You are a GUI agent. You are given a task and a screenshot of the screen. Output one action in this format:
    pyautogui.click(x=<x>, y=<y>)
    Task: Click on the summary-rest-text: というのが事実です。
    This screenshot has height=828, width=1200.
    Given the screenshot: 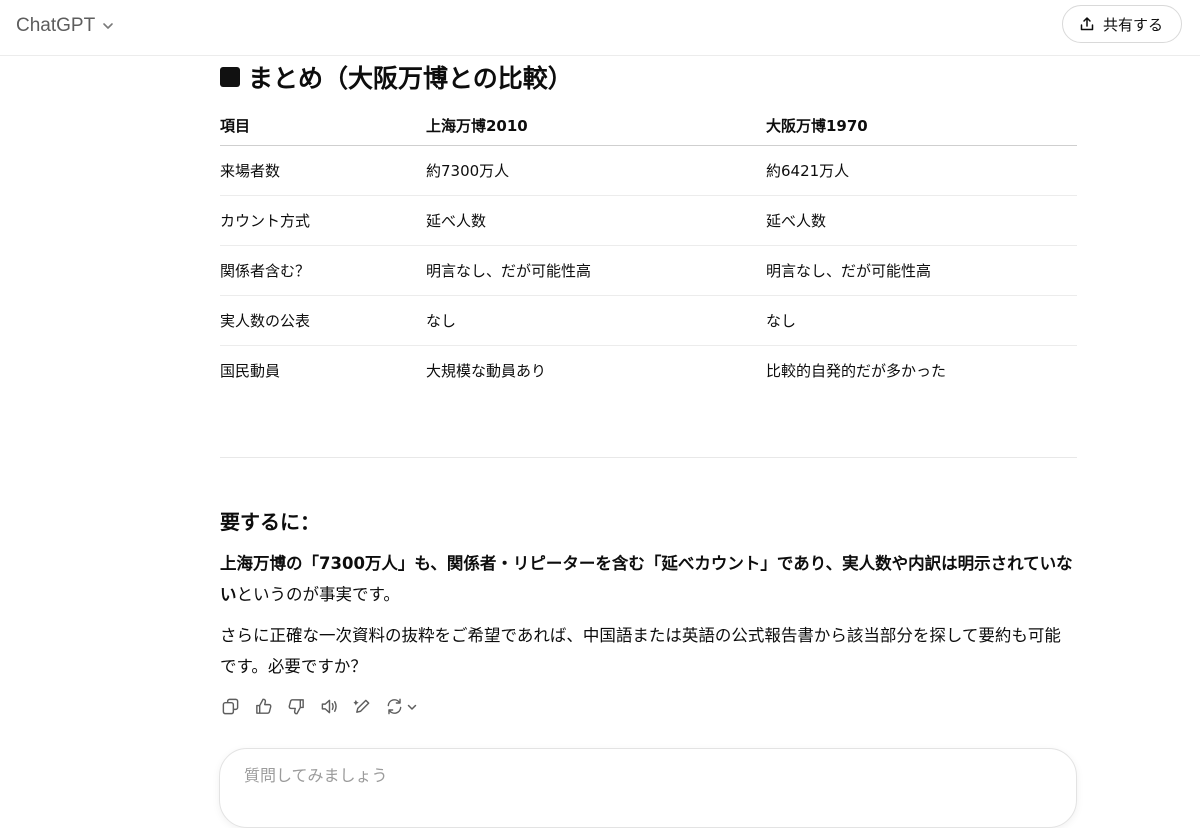 What is the action you would take?
    pyautogui.click(x=318, y=594)
    